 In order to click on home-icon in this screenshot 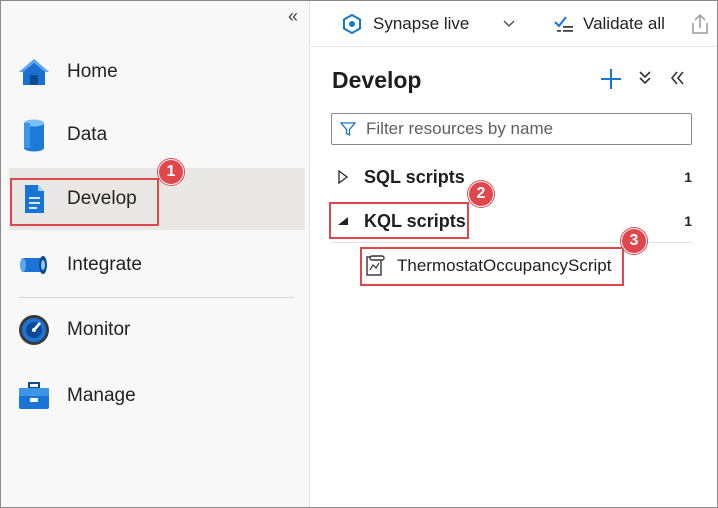, I will do `click(34, 72)`.